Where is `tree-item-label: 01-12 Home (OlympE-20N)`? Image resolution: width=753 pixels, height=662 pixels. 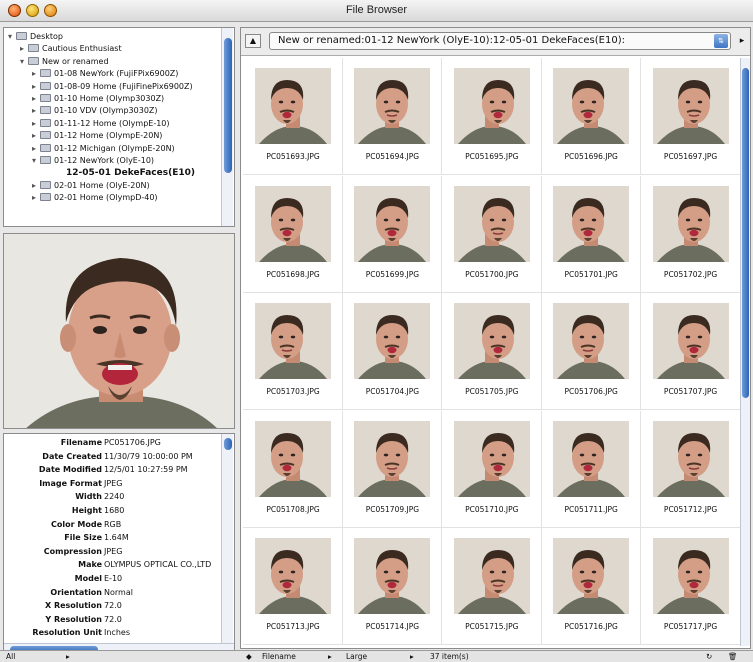
tree-item-label: 01-12 Home (OlympE-20N) is located at coordinates (108, 136).